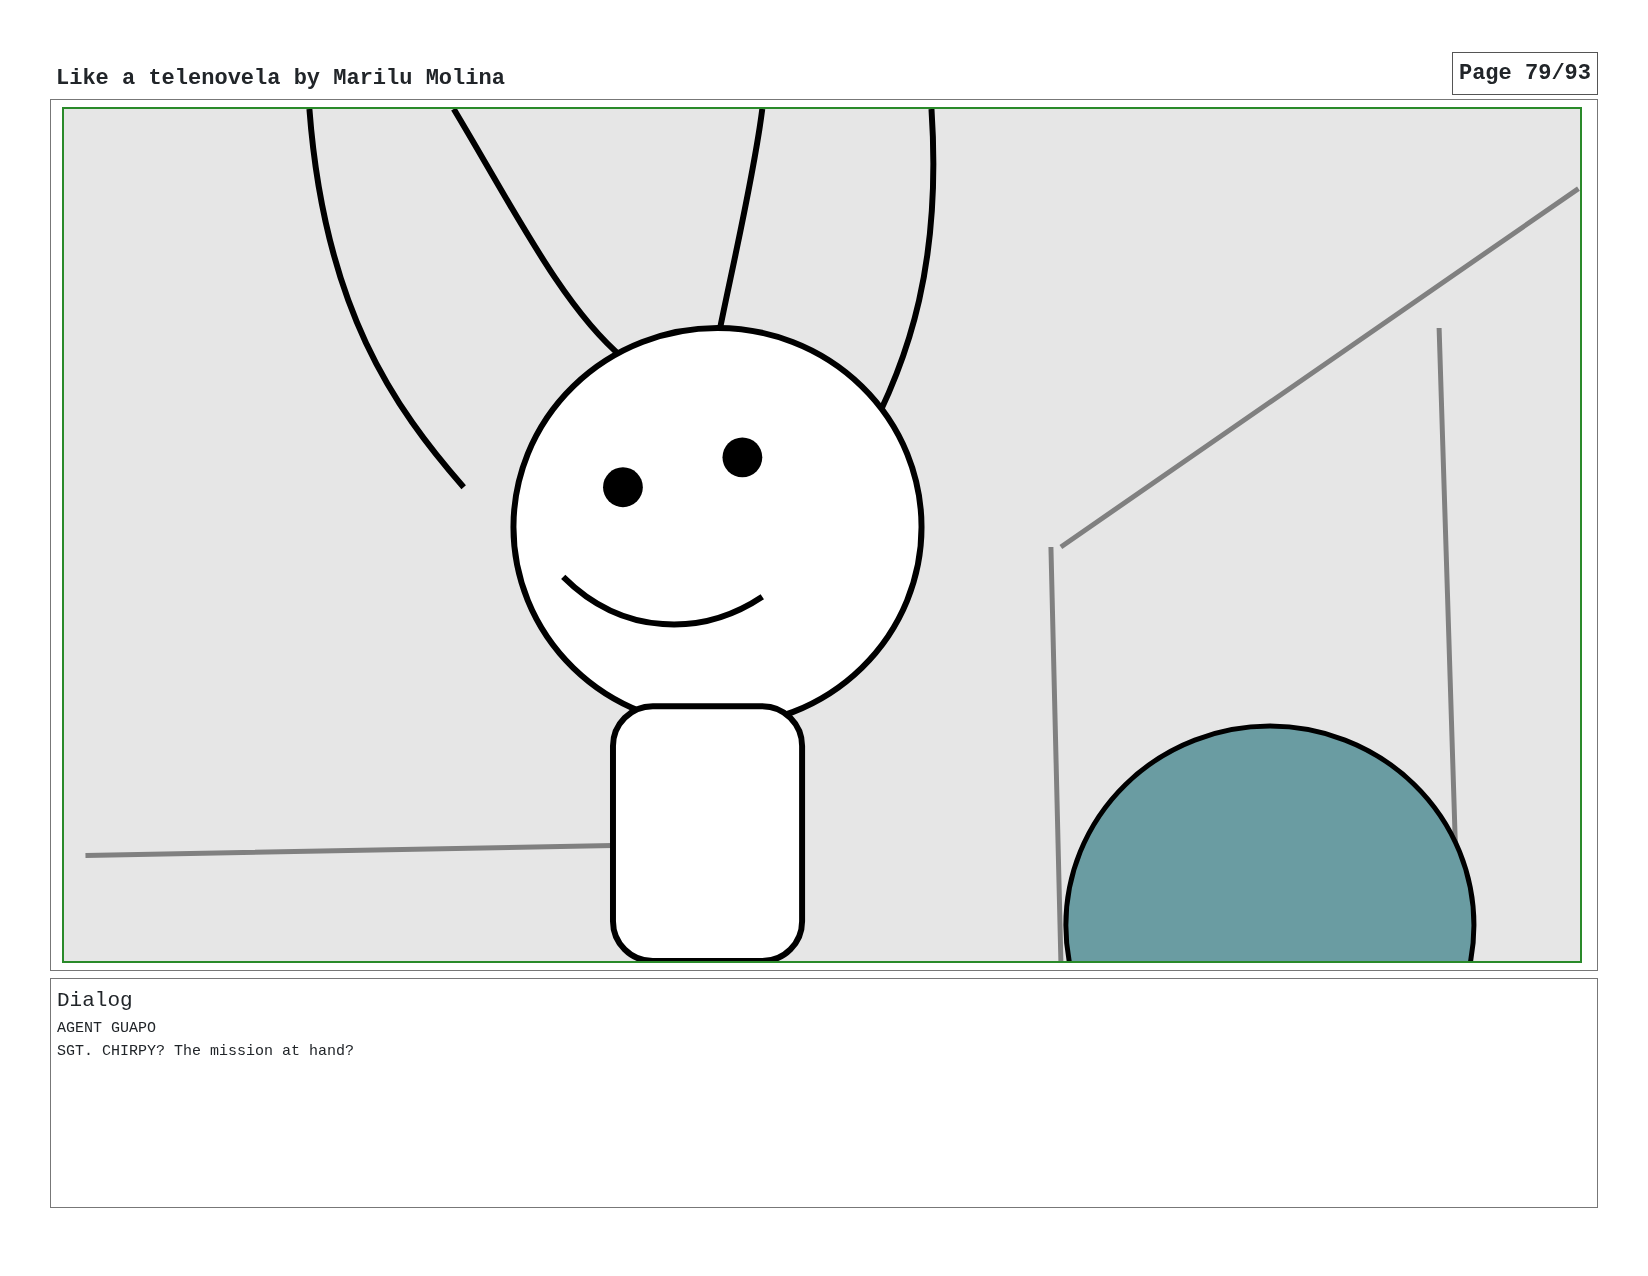  What do you see at coordinates (107, 1028) in the screenshot?
I see `dialog-line: AGENT GUAPO` at bounding box center [107, 1028].